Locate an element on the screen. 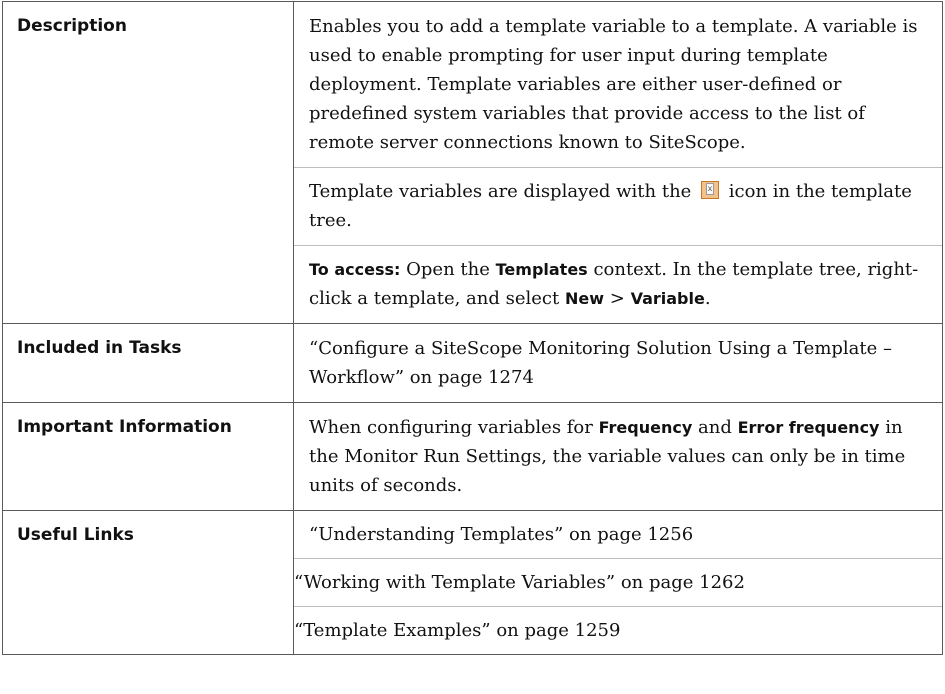  row-label-text: Description is located at coordinates (72, 26).